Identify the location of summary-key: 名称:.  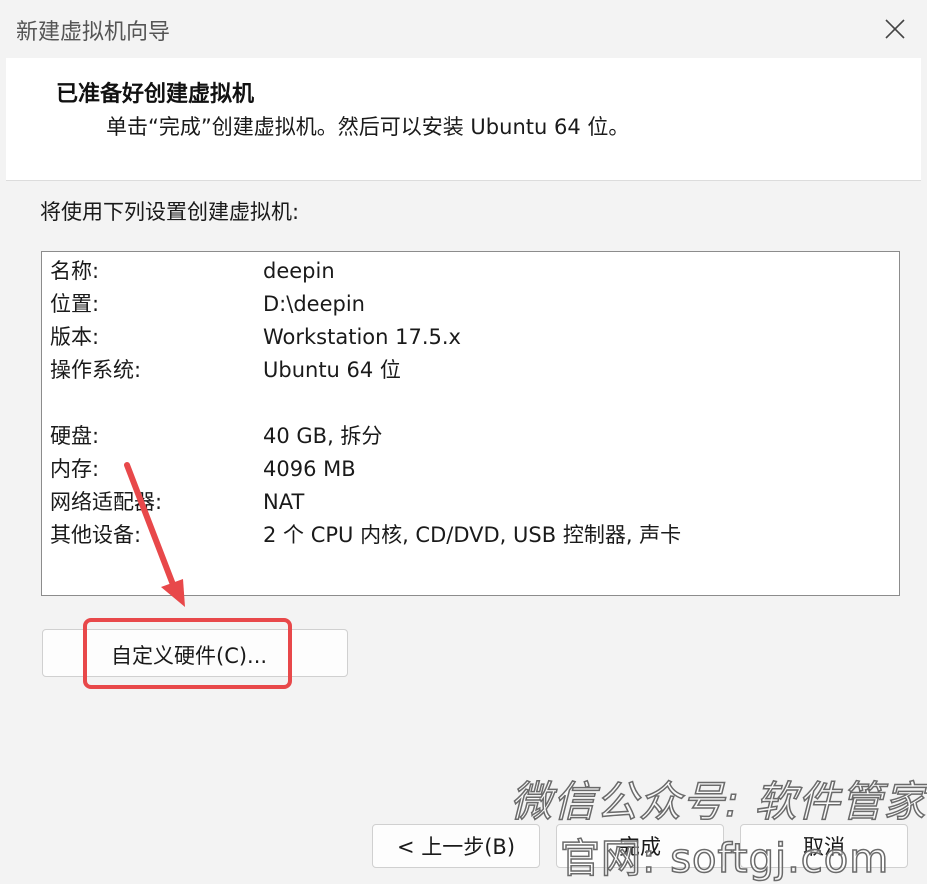
(75, 271).